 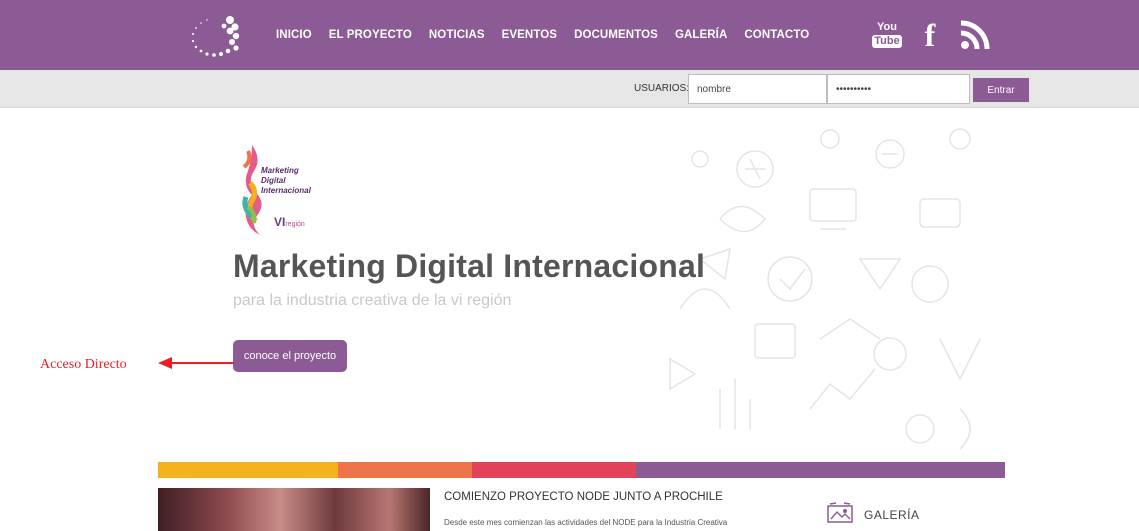 I want to click on gallery-title: GALERÍA, so click(x=892, y=515).